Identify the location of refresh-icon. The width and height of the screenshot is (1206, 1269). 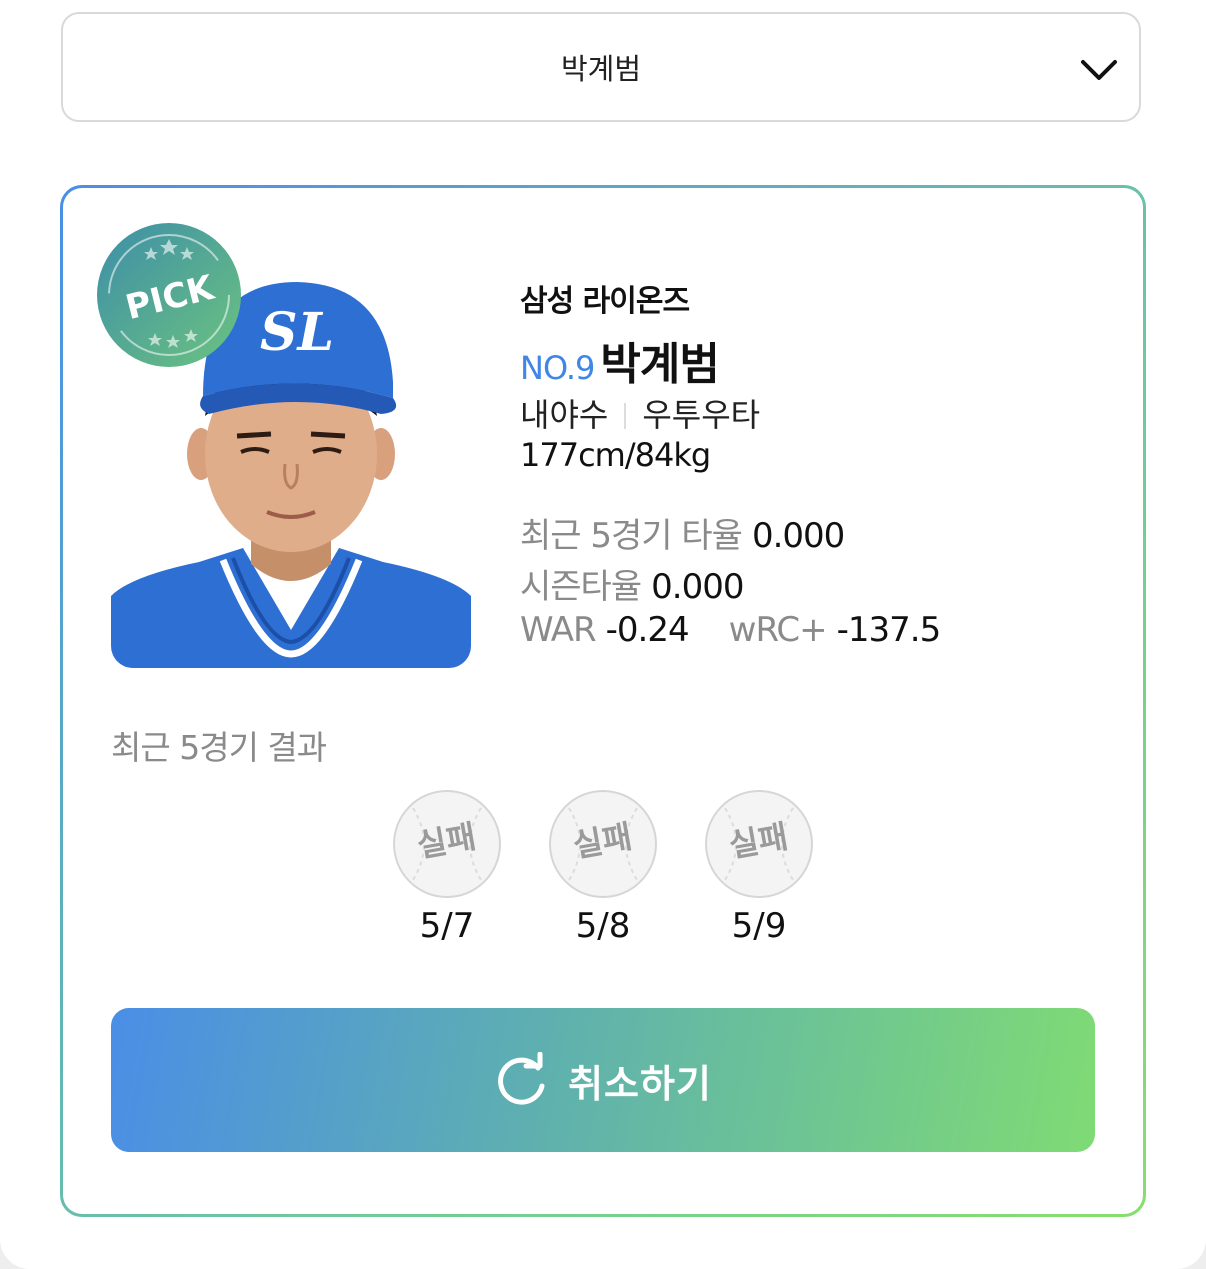
(521, 1078).